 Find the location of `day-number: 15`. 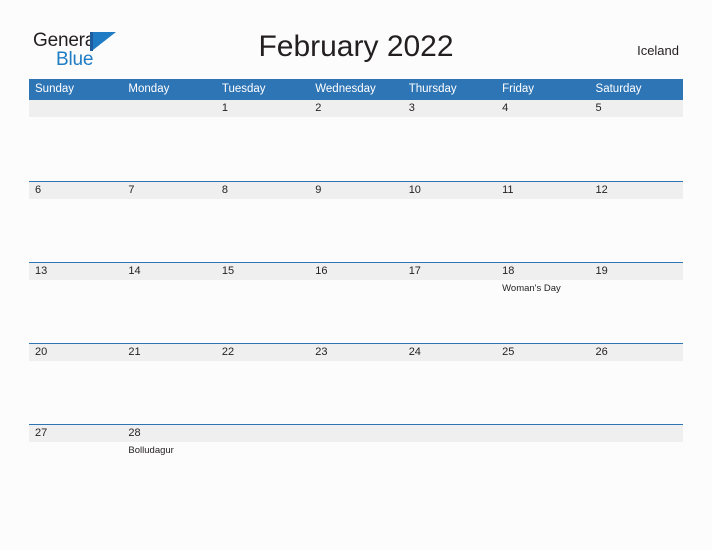

day-number: 15 is located at coordinates (262, 271).